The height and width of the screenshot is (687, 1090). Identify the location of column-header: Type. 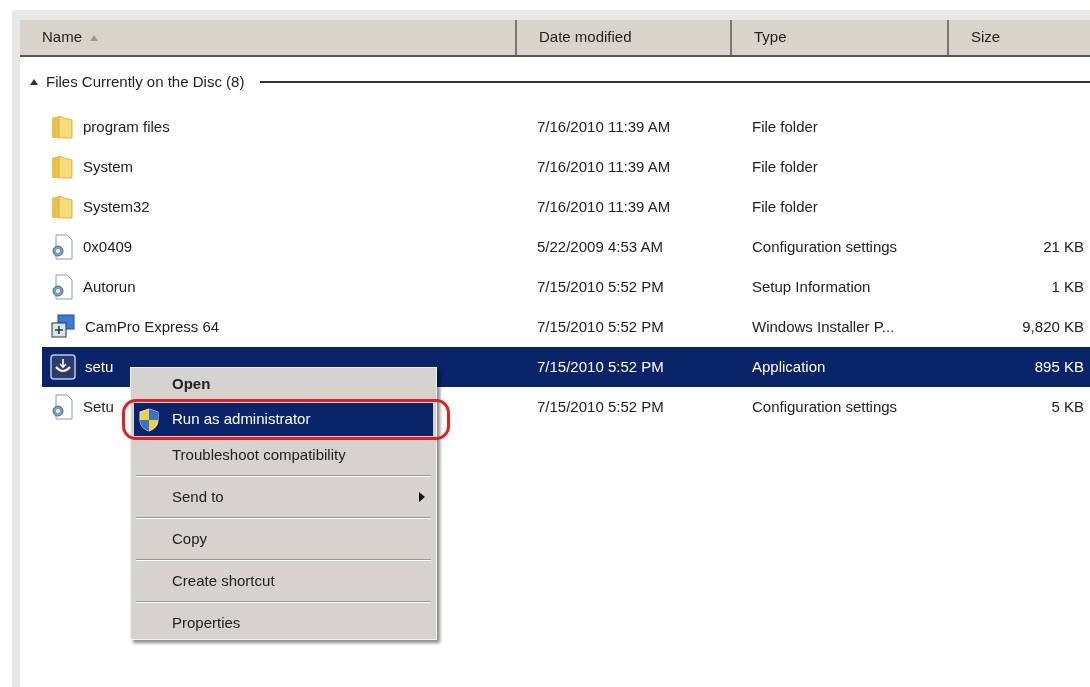
(838, 37).